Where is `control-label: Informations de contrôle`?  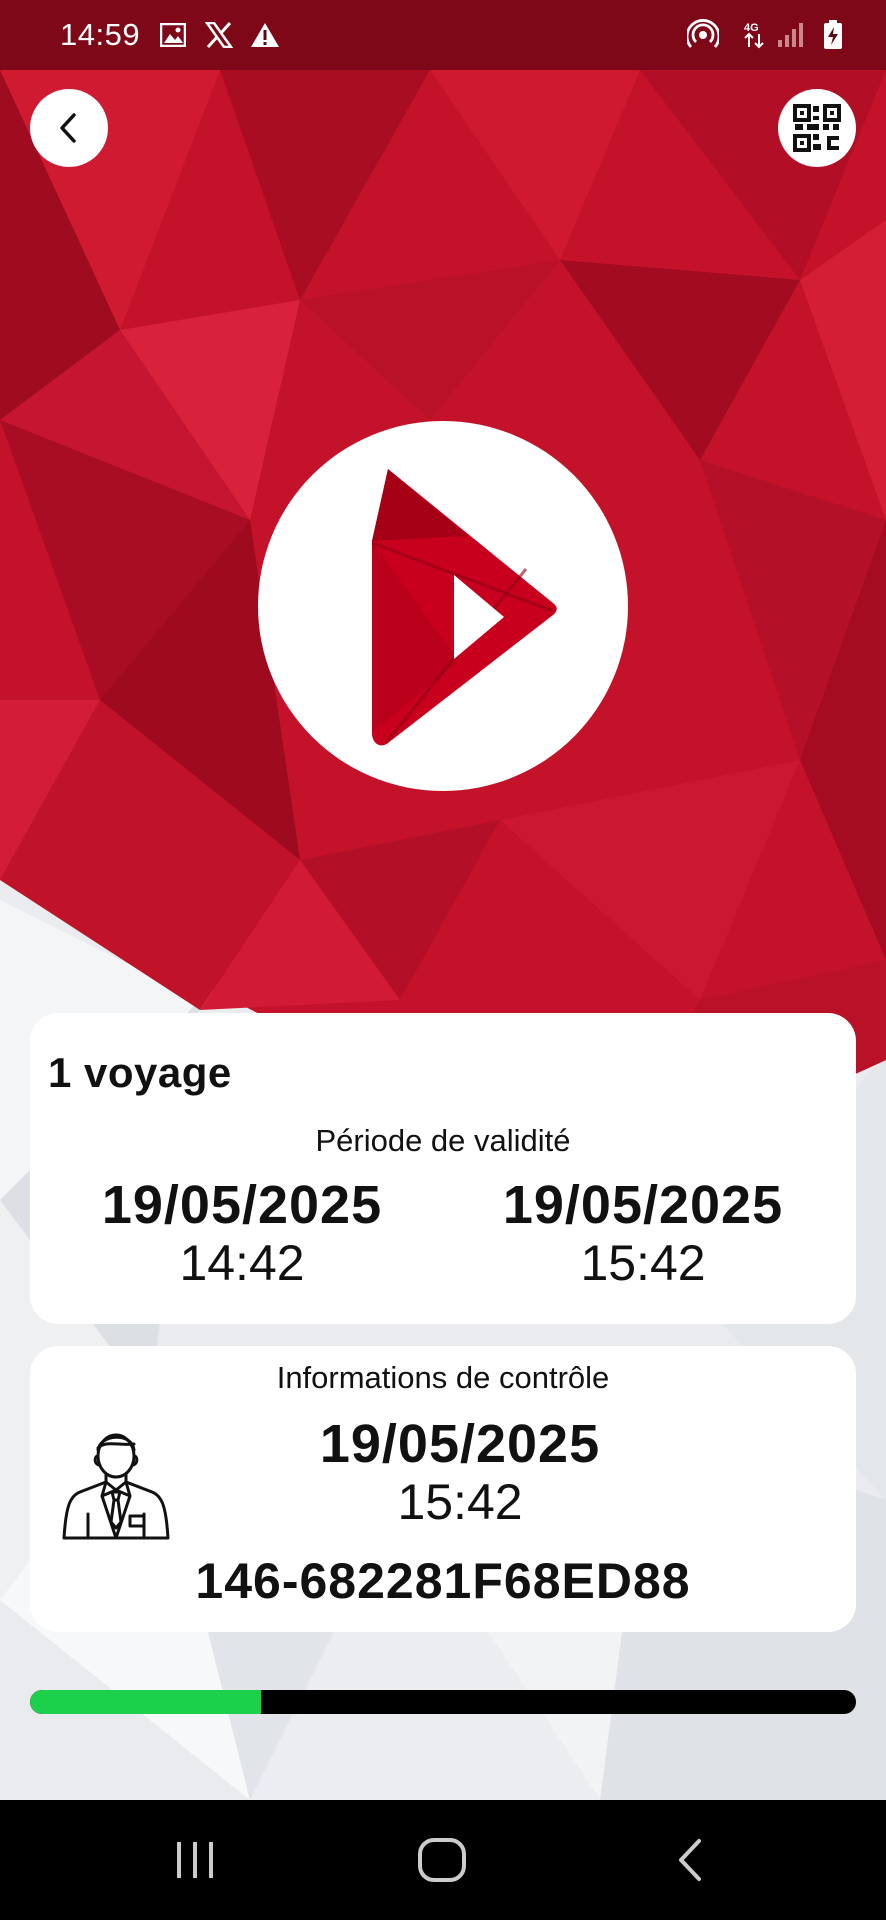 control-label: Informations de contrôle is located at coordinates (443, 1377).